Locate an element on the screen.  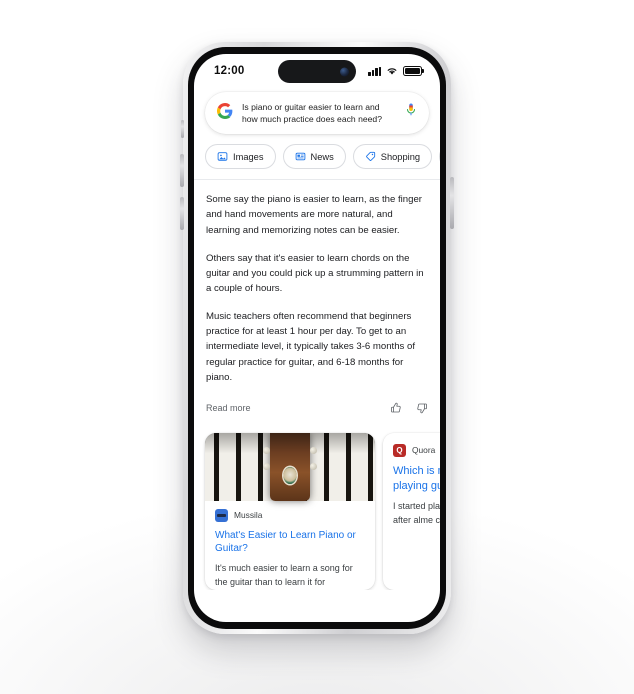
news-icon is located at coordinates (300, 157).